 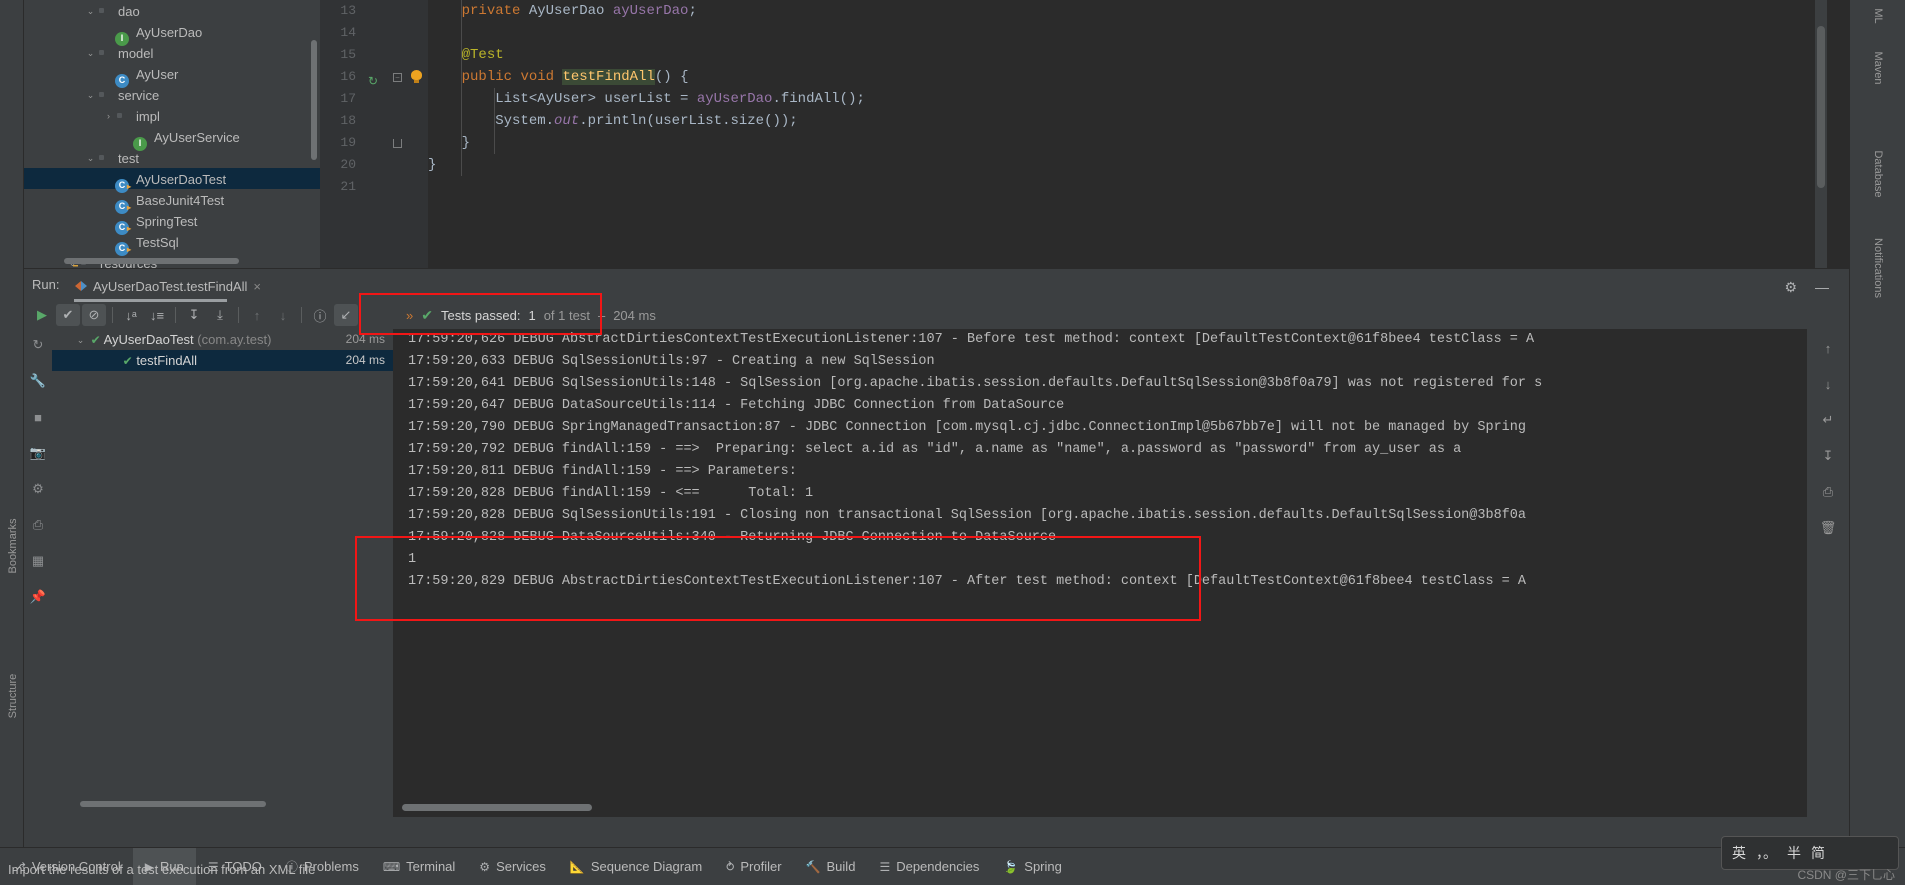 I want to click on gutter-row: 20, so click(x=374, y=165).